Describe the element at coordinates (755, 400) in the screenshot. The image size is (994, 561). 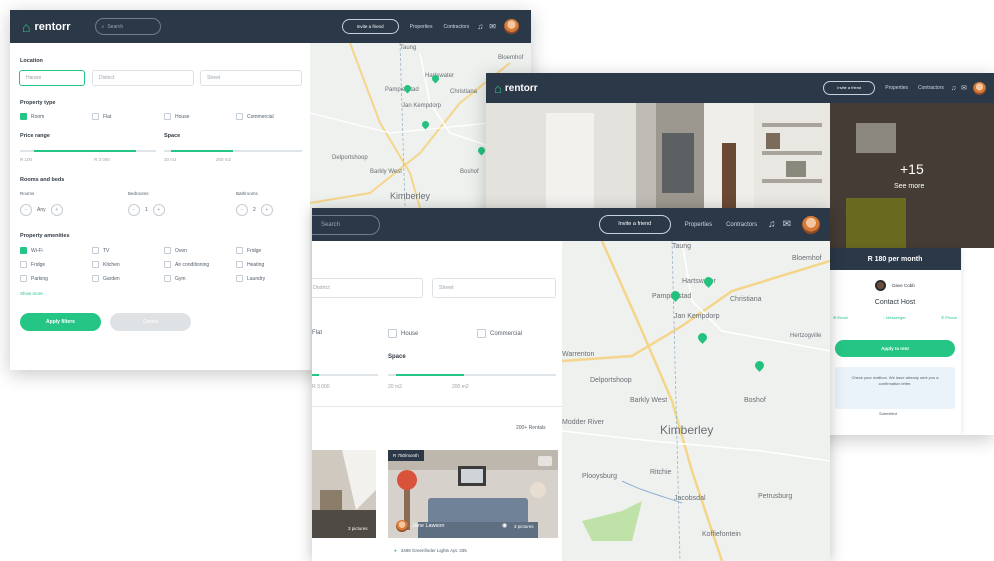
I see `map-town: Boshof` at that location.